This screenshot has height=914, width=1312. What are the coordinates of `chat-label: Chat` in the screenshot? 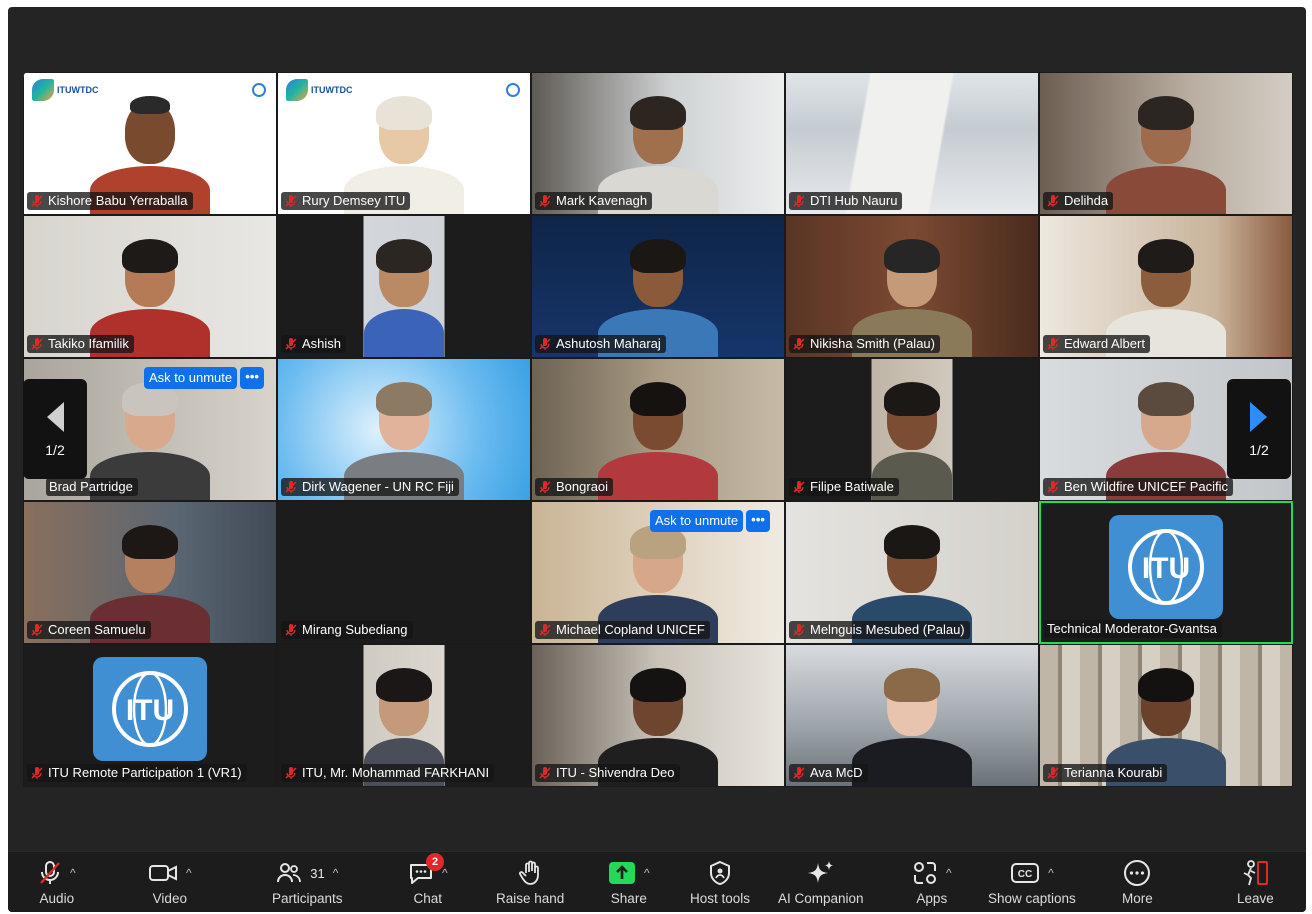 It's located at (428, 898).